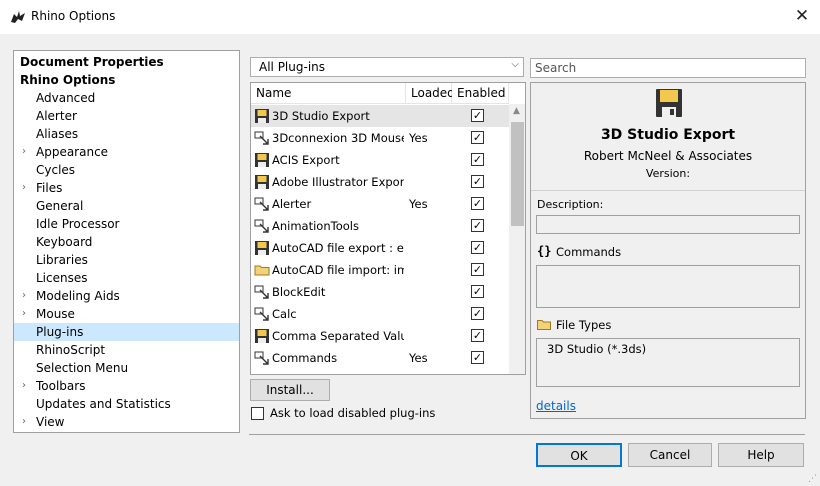  What do you see at coordinates (126, 170) in the screenshot?
I see `tree-item-cycles: Cycles` at bounding box center [126, 170].